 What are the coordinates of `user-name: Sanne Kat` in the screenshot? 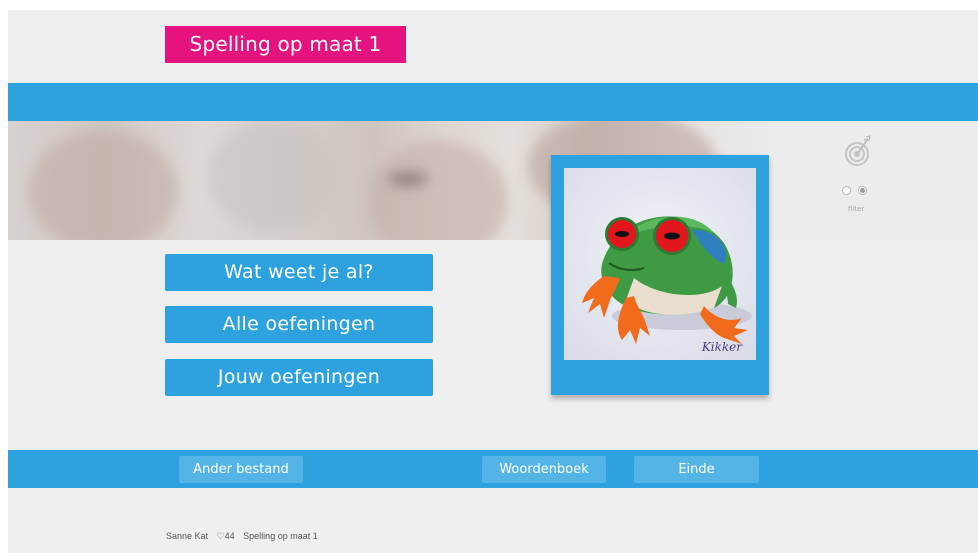 It's located at (187, 536).